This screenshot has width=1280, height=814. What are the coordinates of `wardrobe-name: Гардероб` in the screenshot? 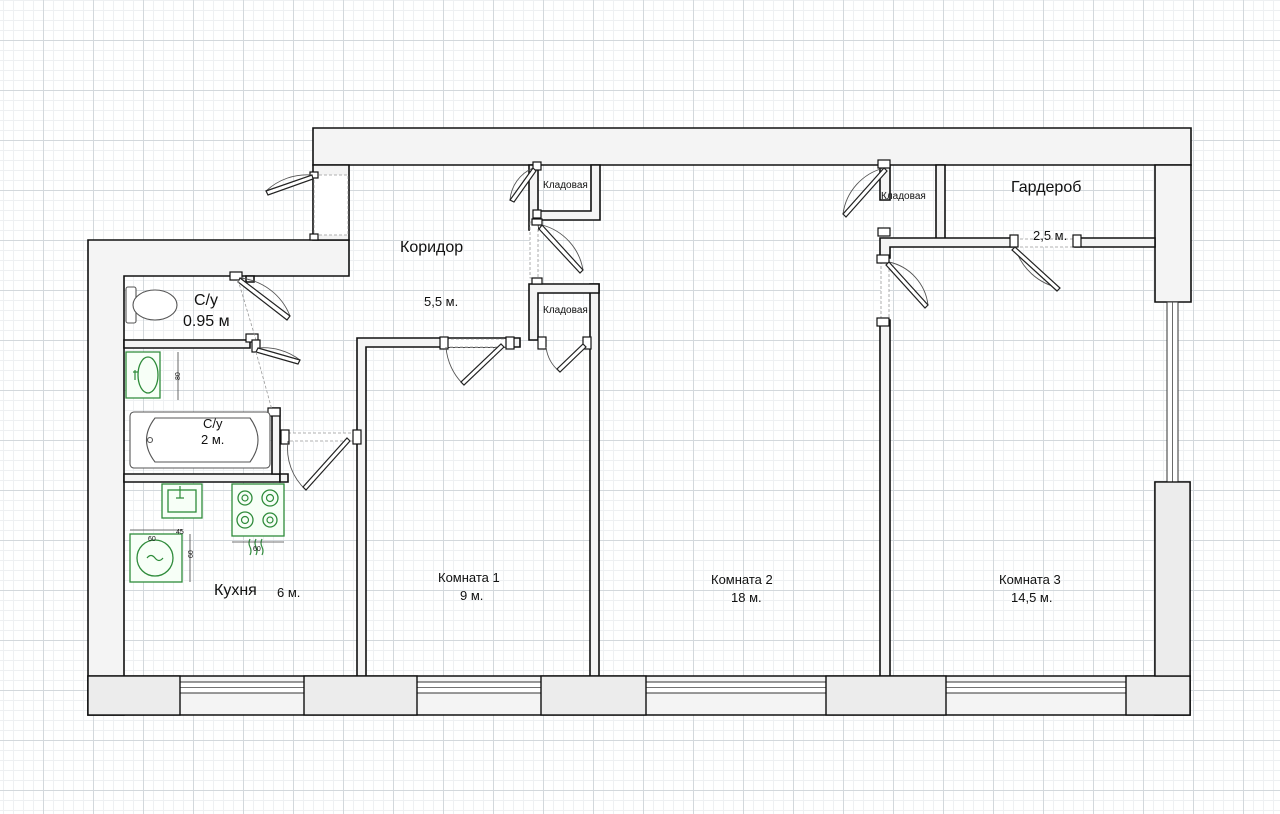 It's located at (1046, 187).